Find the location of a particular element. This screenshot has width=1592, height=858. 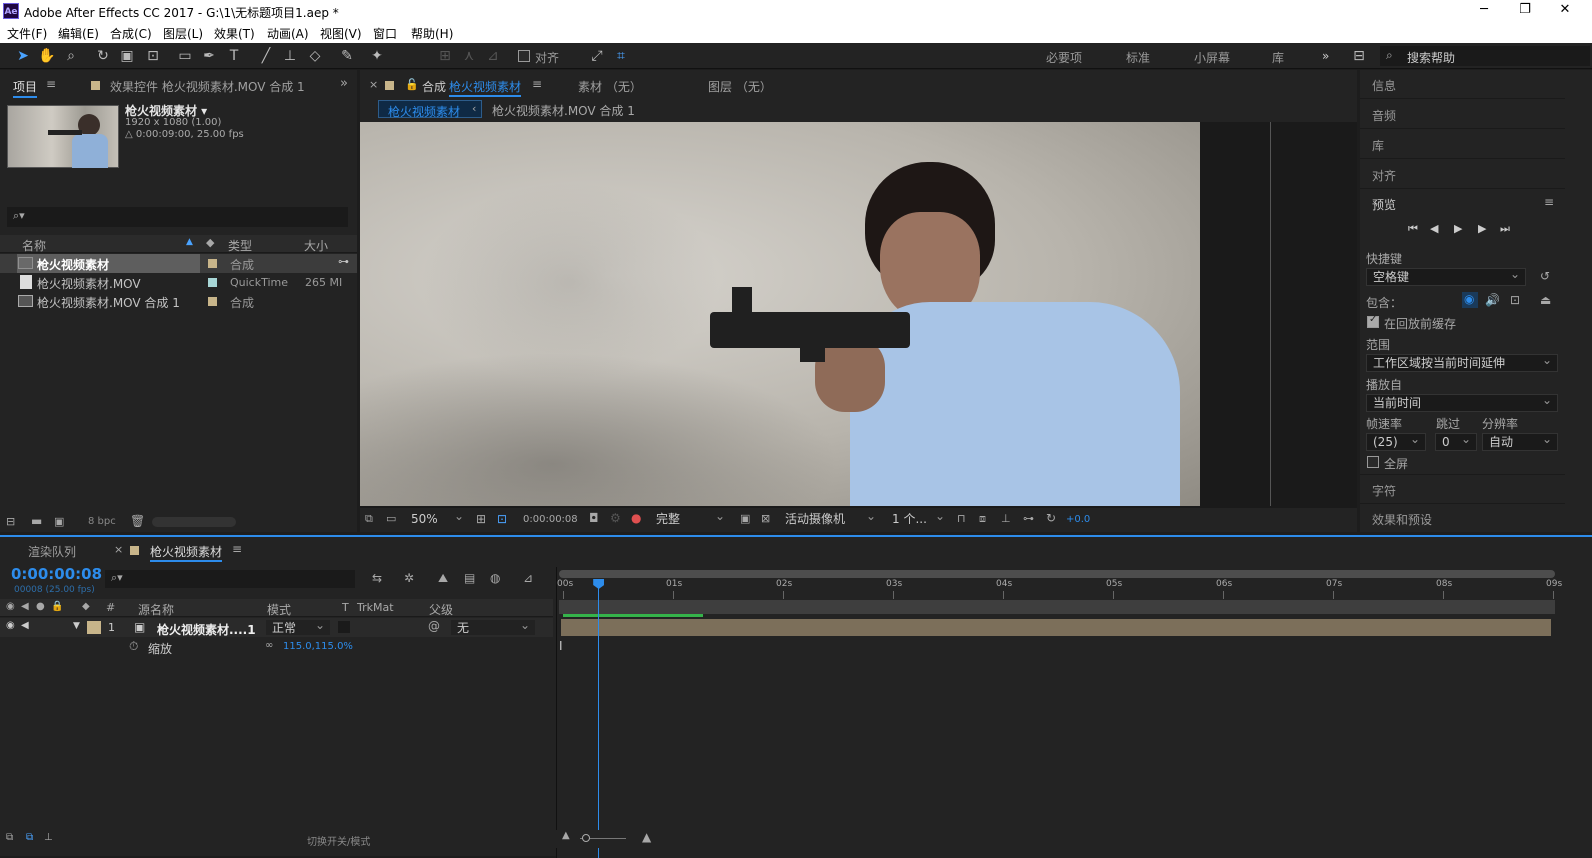

toggle-switches-modes-button: 切换开关/模式 is located at coordinates (338, 840).